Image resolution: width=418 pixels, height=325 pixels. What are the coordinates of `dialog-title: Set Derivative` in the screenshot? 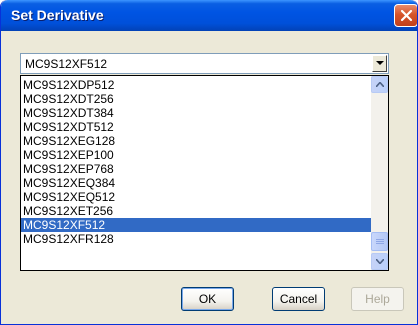 It's located at (57, 15).